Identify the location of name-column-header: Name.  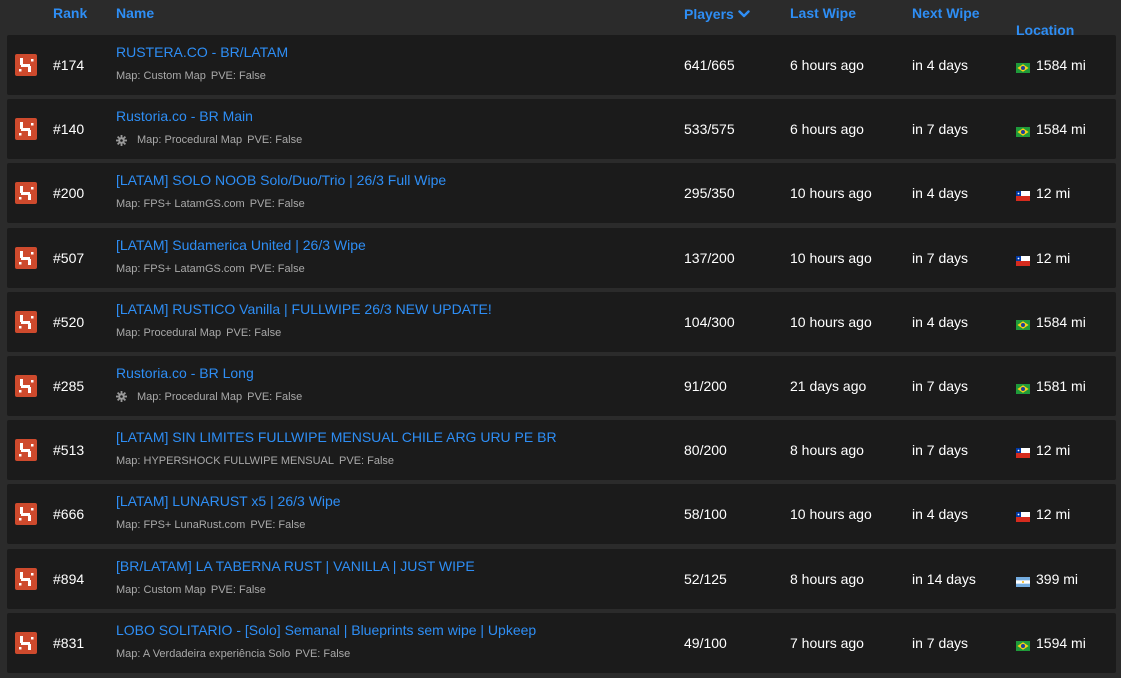
(135, 13).